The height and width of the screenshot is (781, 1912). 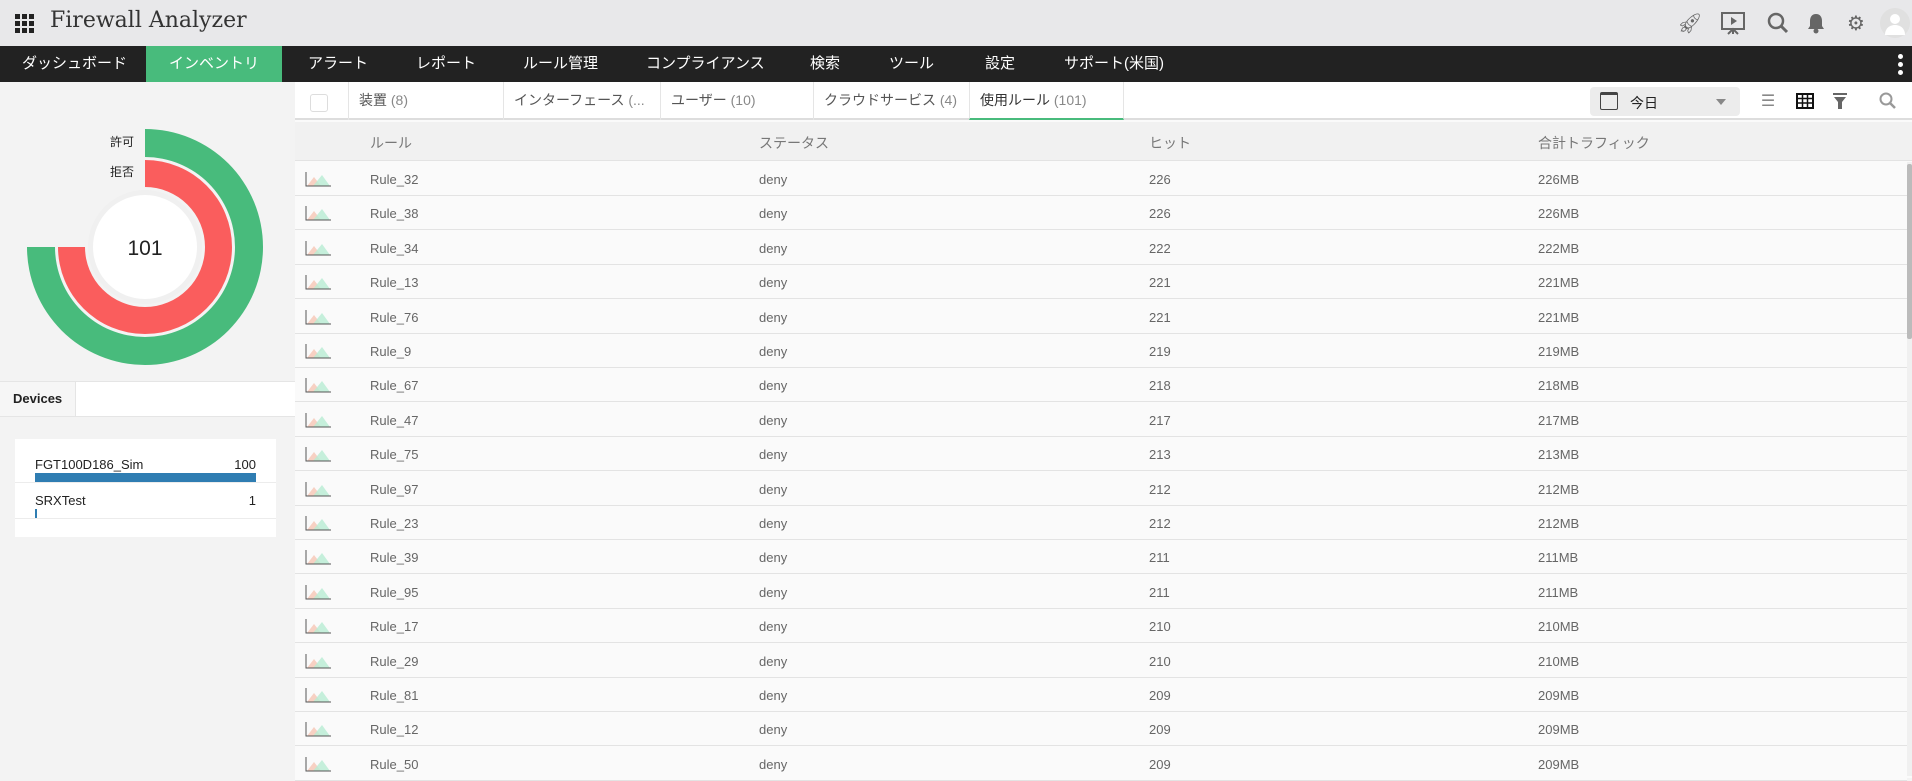 What do you see at coordinates (1778, 23) in the screenshot?
I see `search-icon` at bounding box center [1778, 23].